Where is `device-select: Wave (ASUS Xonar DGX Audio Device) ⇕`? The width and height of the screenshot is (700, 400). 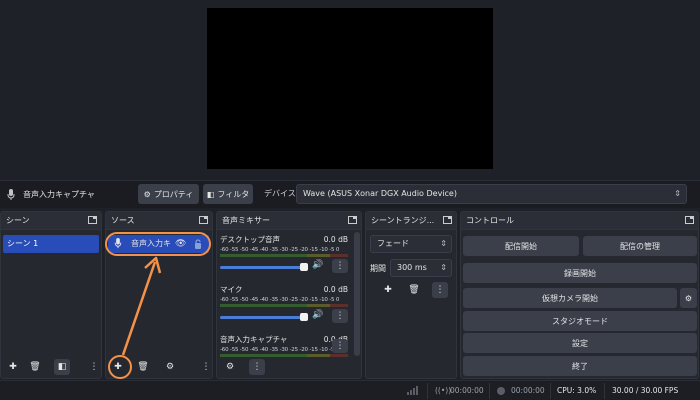 device-select: Wave (ASUS Xonar DGX Audio Device) ⇕ is located at coordinates (491, 194).